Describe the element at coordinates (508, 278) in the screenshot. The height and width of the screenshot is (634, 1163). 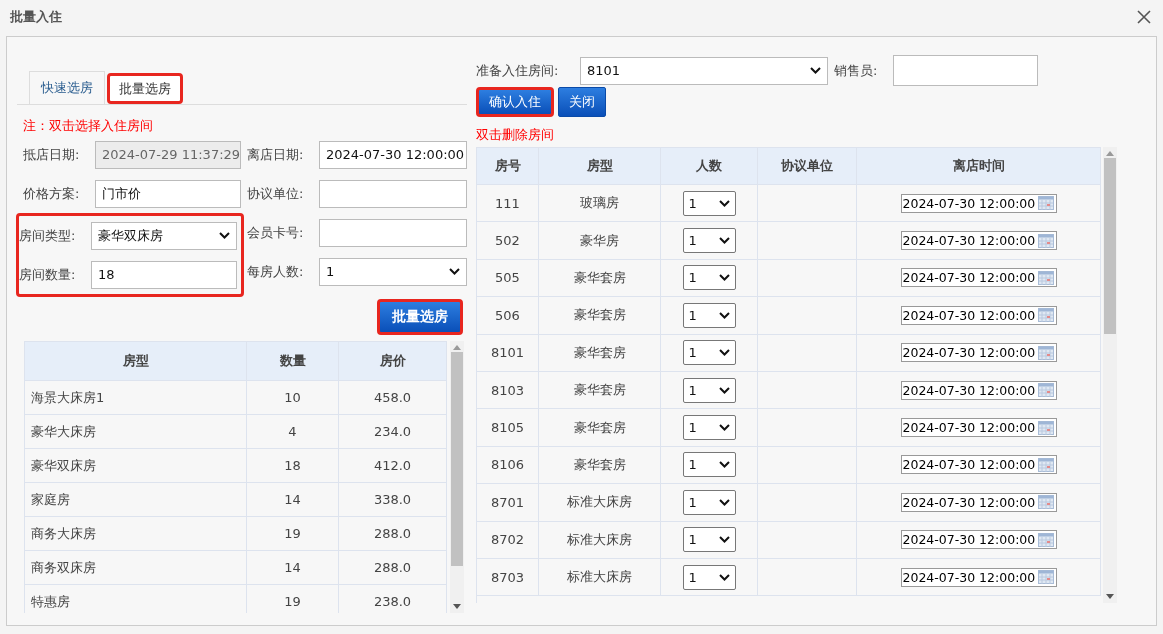
I see `table-cell: 505` at that location.